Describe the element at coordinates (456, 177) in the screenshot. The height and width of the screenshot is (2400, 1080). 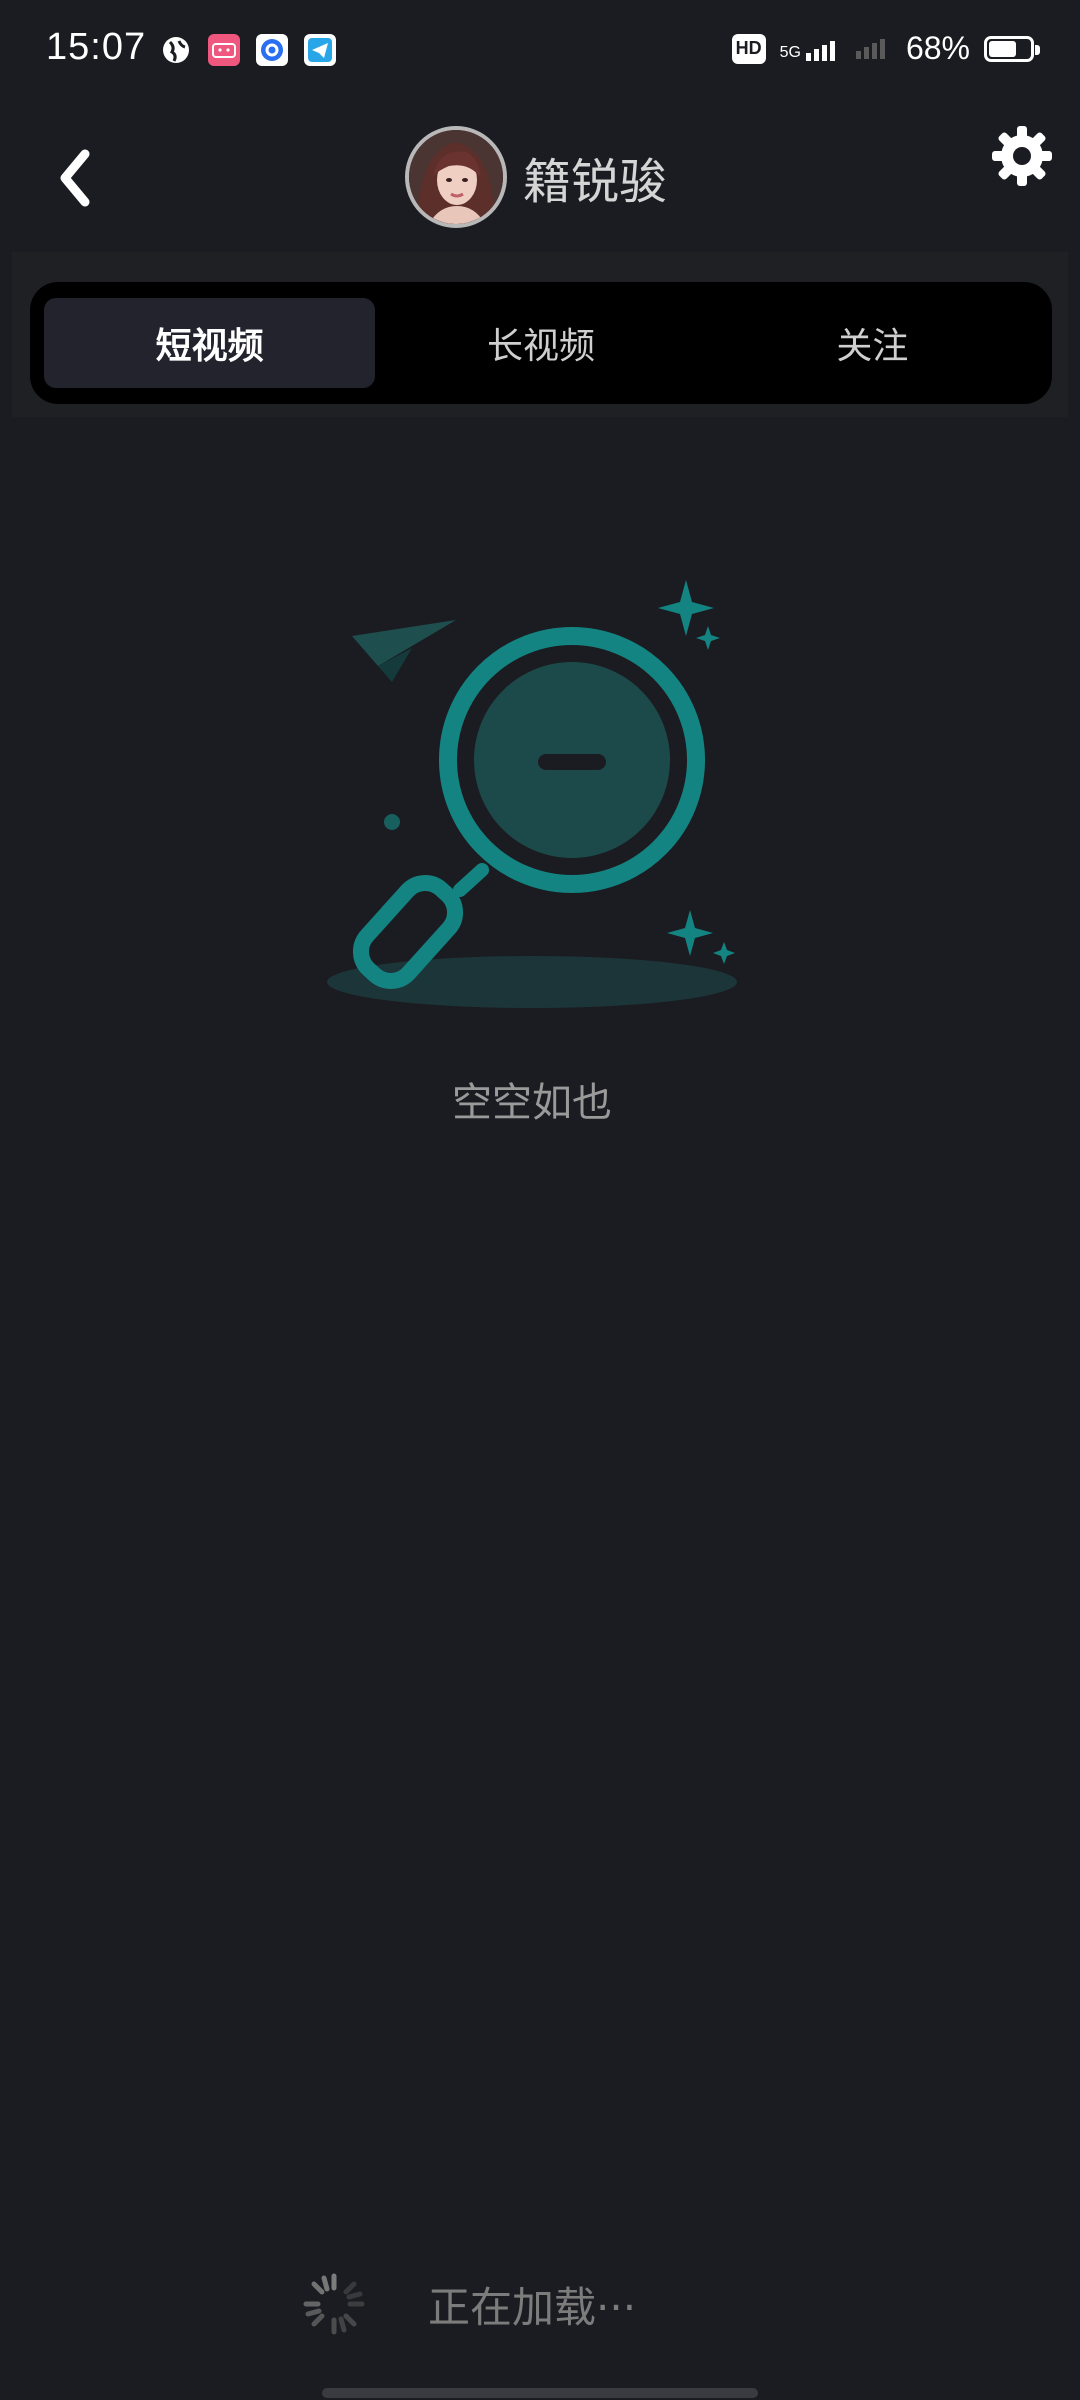
I see `avatar` at that location.